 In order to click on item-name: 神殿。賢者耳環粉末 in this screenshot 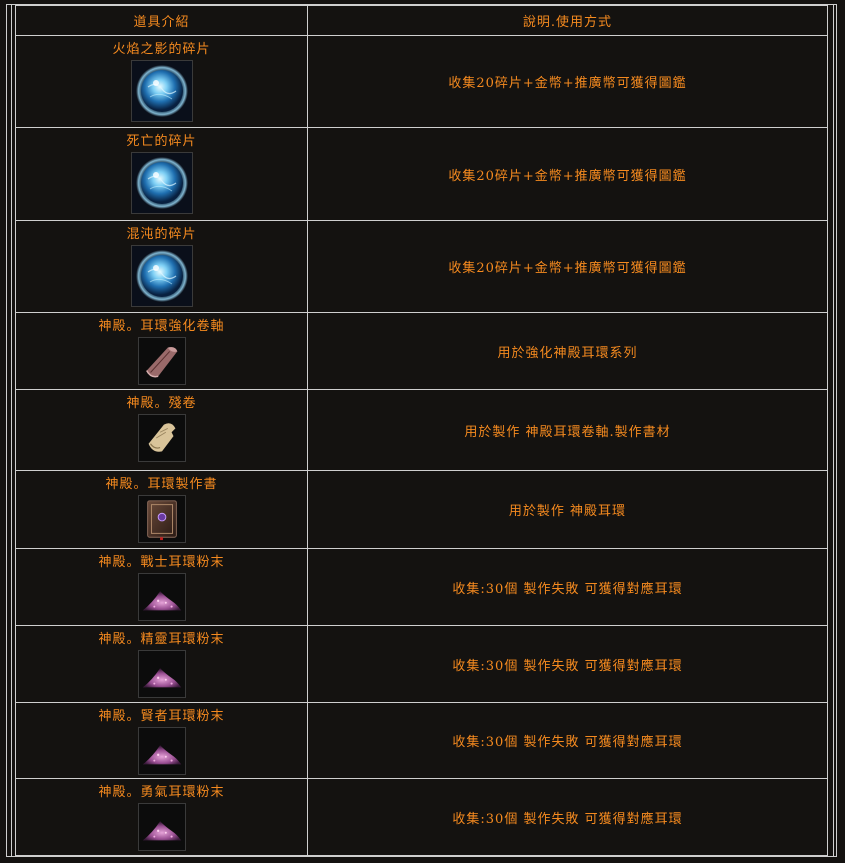, I will do `click(161, 716)`.